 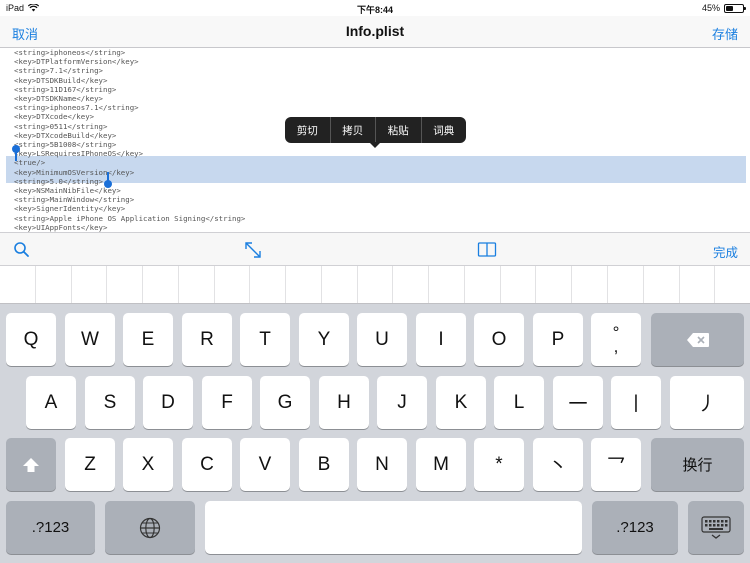 I want to click on key-asterisk: *, so click(x=499, y=464).